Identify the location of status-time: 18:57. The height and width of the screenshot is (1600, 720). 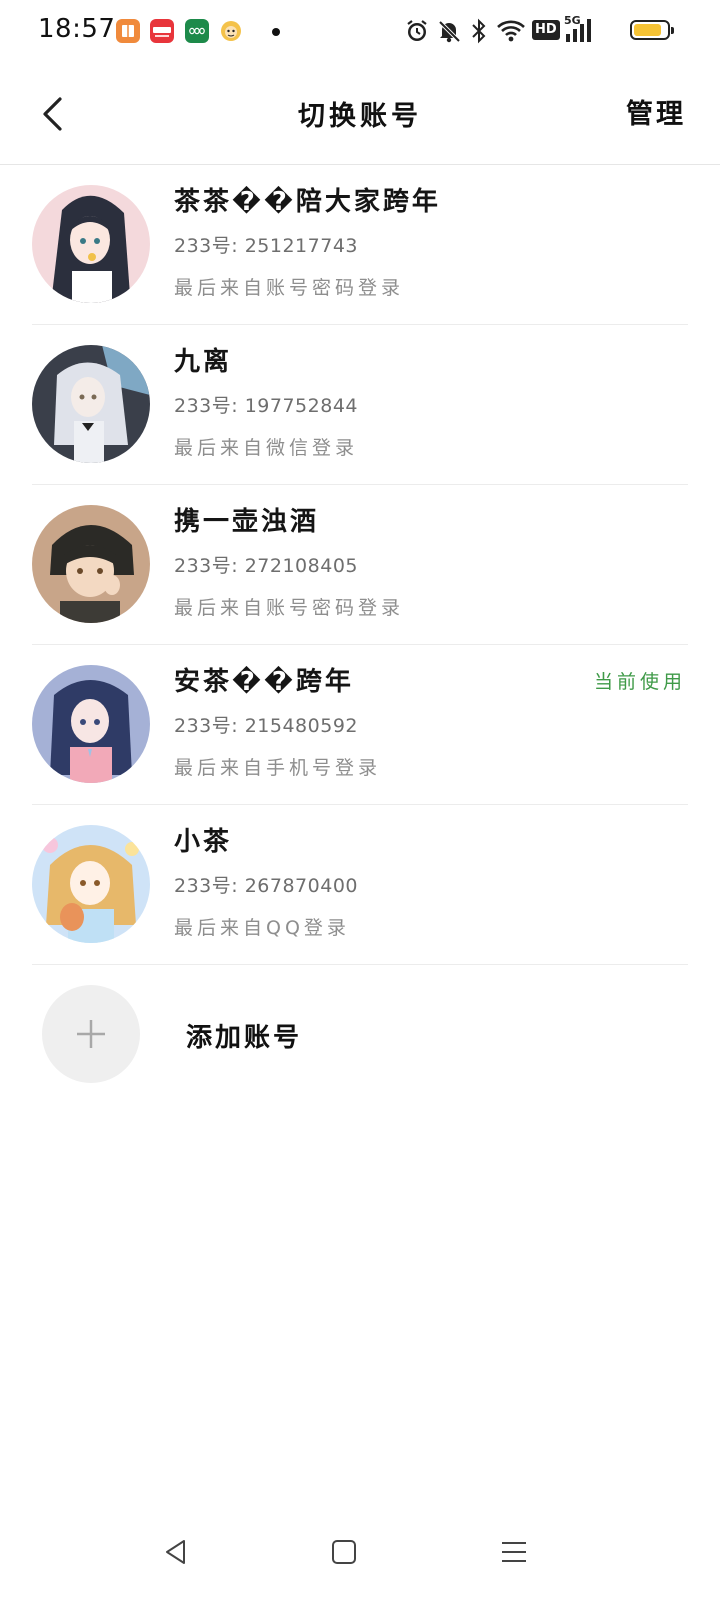
(77, 29).